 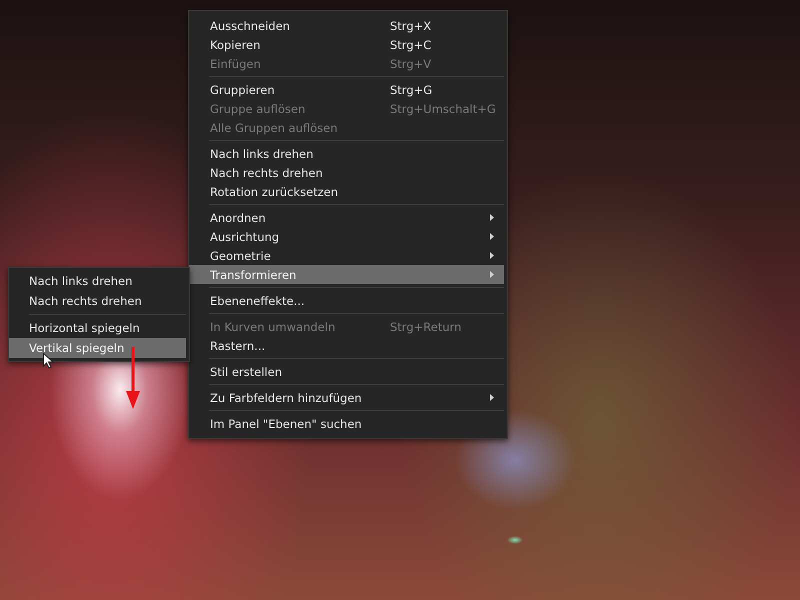 What do you see at coordinates (97, 348) in the screenshot?
I see `menu-item: Vertikal spiegeln` at bounding box center [97, 348].